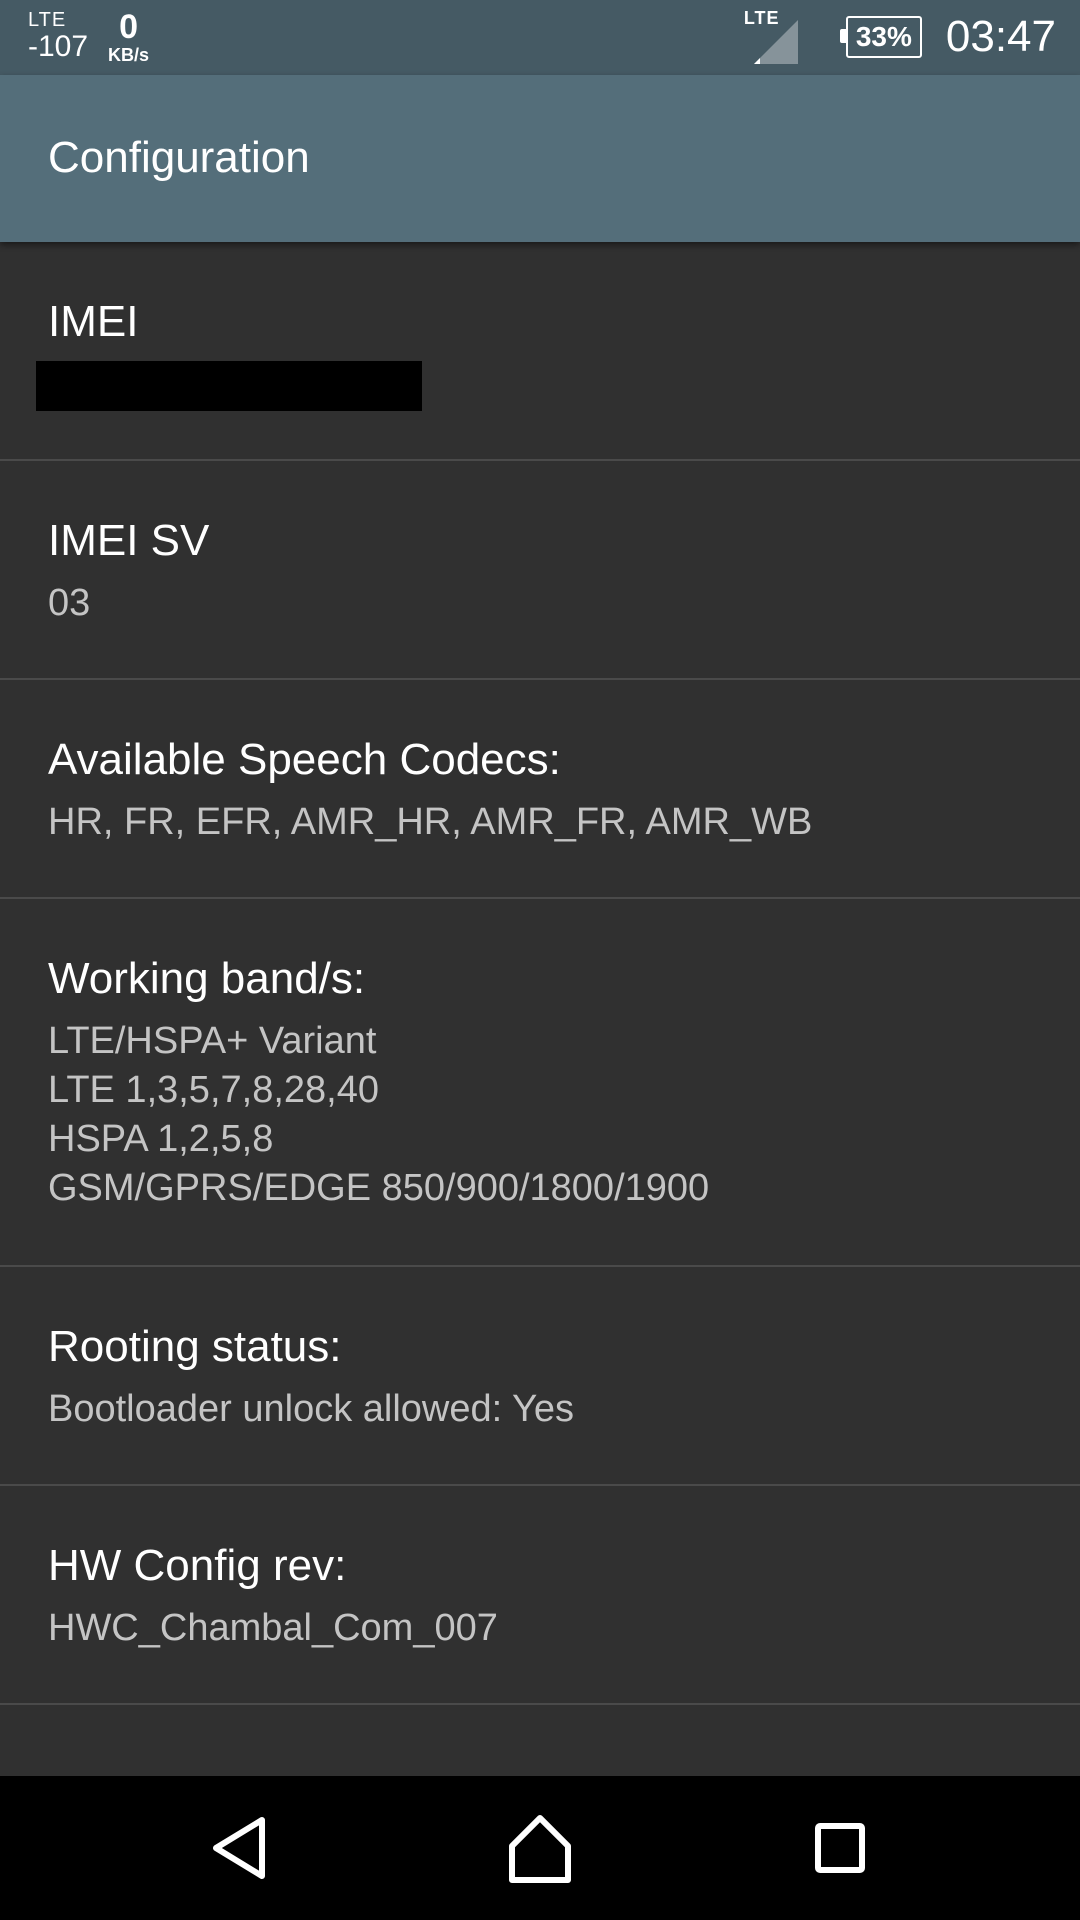 The height and width of the screenshot is (1920, 1080). I want to click on navigation-bar, so click(540, 1848).